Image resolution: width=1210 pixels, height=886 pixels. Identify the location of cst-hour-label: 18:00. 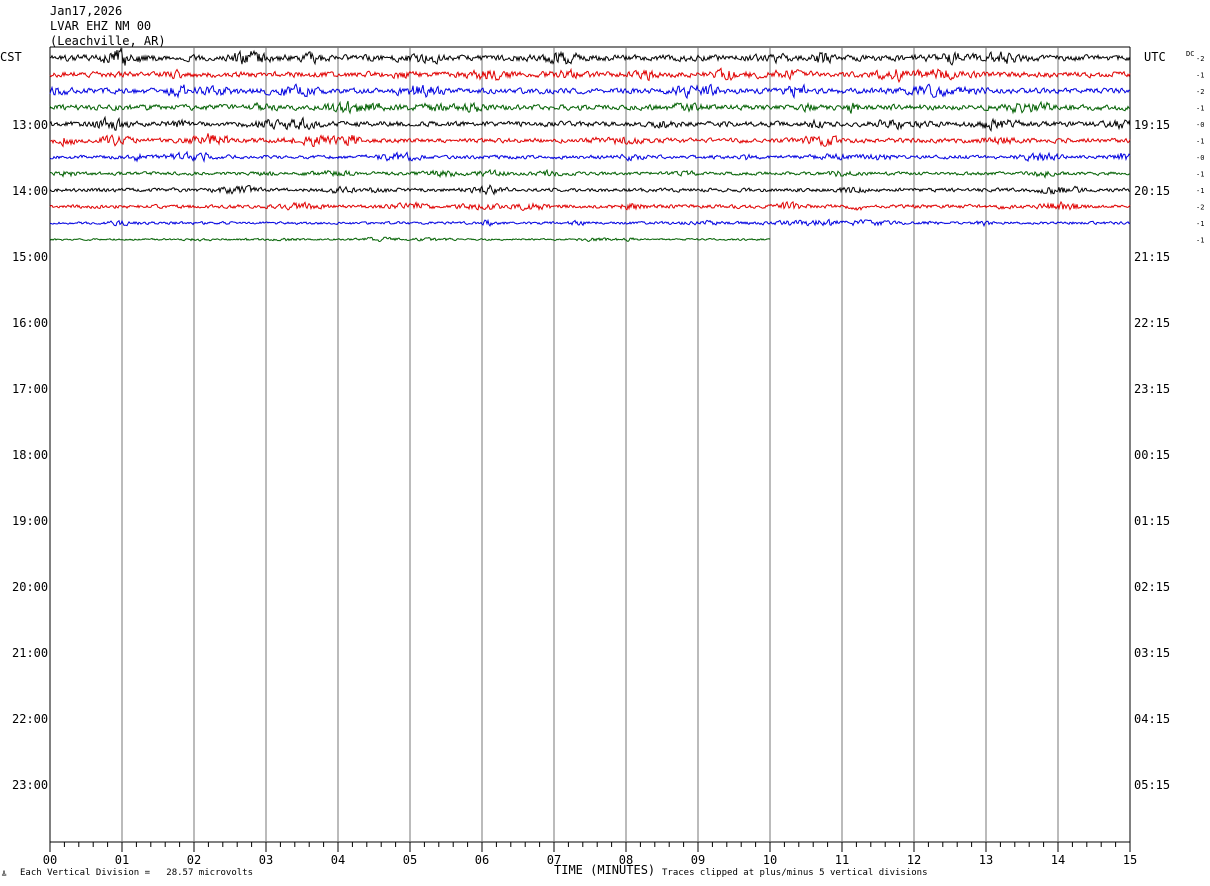
(30, 455).